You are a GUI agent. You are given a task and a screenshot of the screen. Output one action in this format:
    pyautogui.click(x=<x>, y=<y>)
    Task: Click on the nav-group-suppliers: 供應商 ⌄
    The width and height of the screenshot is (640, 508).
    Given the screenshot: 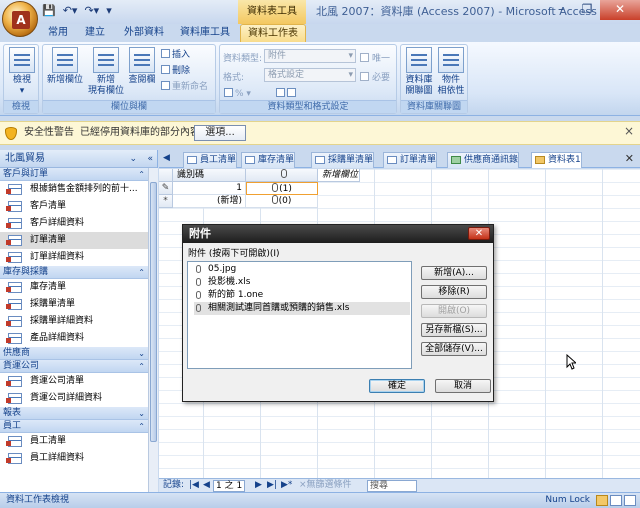 What is the action you would take?
    pyautogui.click(x=78, y=353)
    